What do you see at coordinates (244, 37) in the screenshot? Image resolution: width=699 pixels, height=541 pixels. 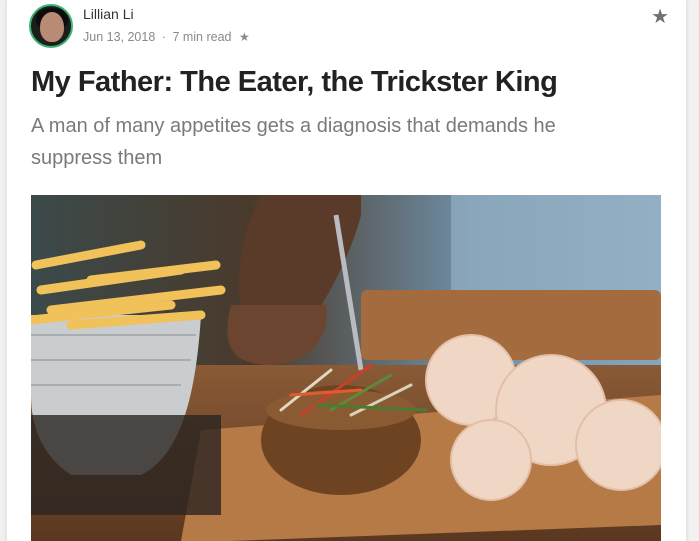 I see `member-star-icon: ★` at bounding box center [244, 37].